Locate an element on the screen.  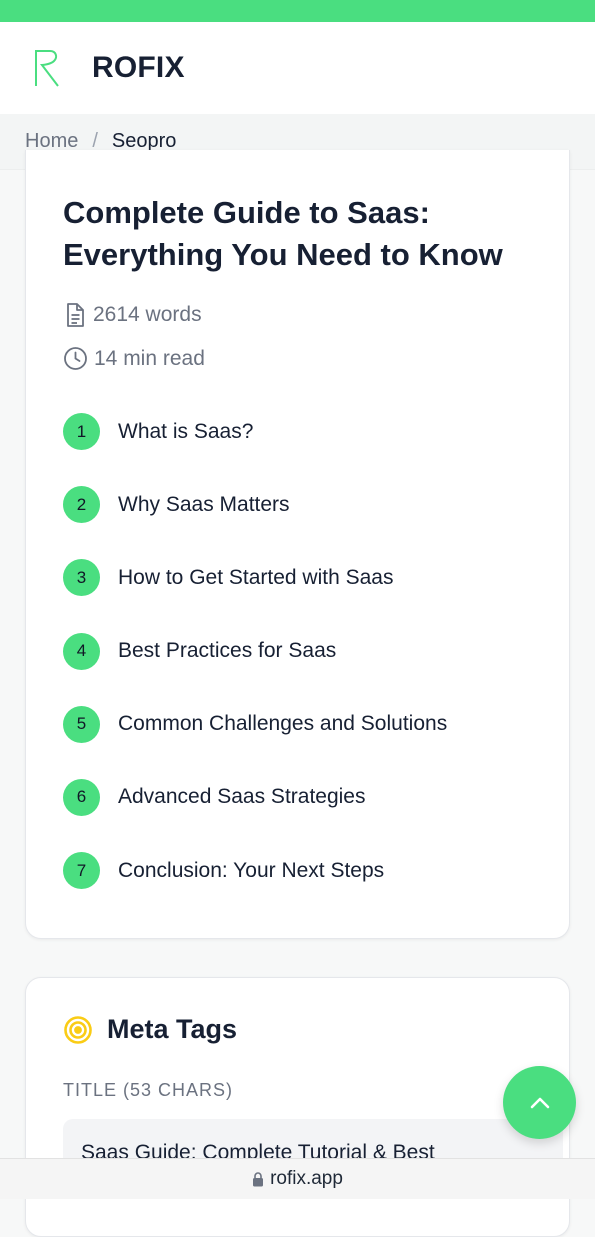
toc-number-badge: 4 is located at coordinates (81, 651).